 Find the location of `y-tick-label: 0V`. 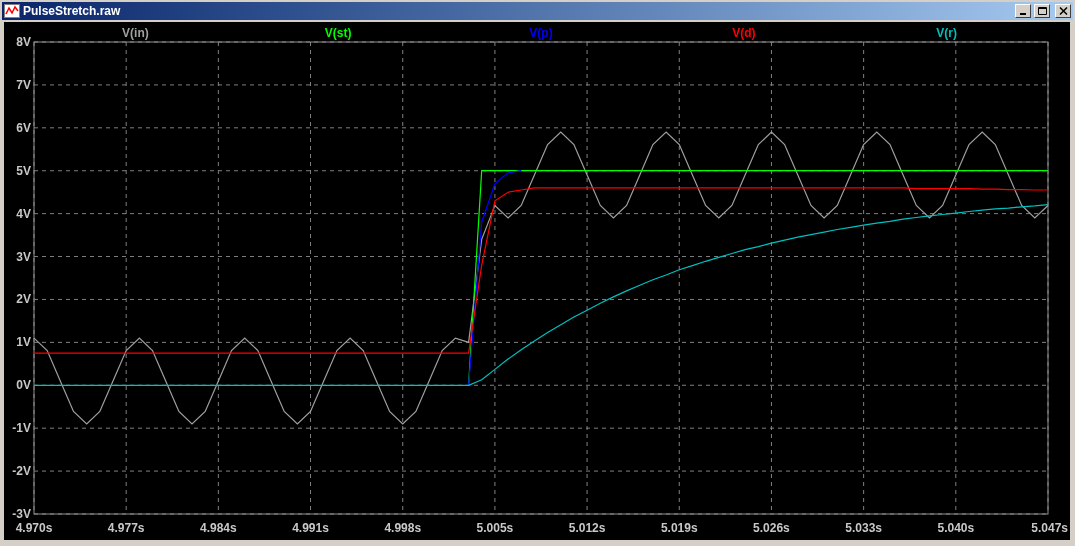

y-tick-label: 0V is located at coordinates (23, 385).